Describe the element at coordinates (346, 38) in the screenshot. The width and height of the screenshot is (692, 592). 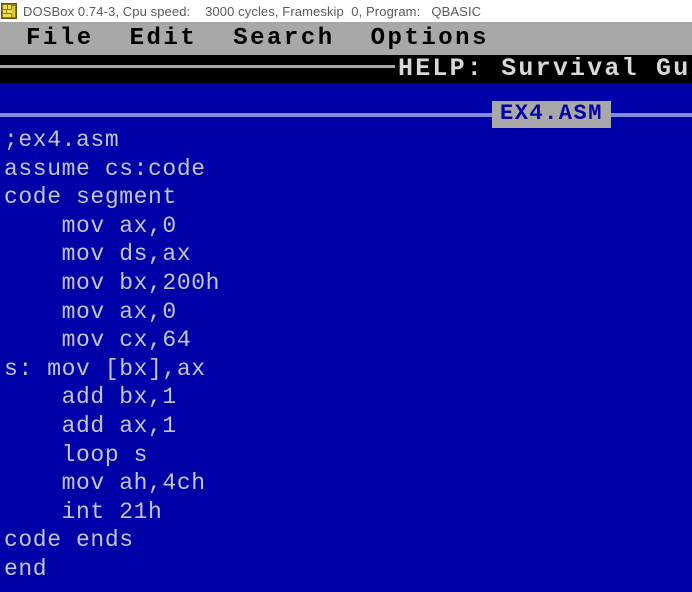
I see `qbasic-menubar: File Edit Search Options` at that location.